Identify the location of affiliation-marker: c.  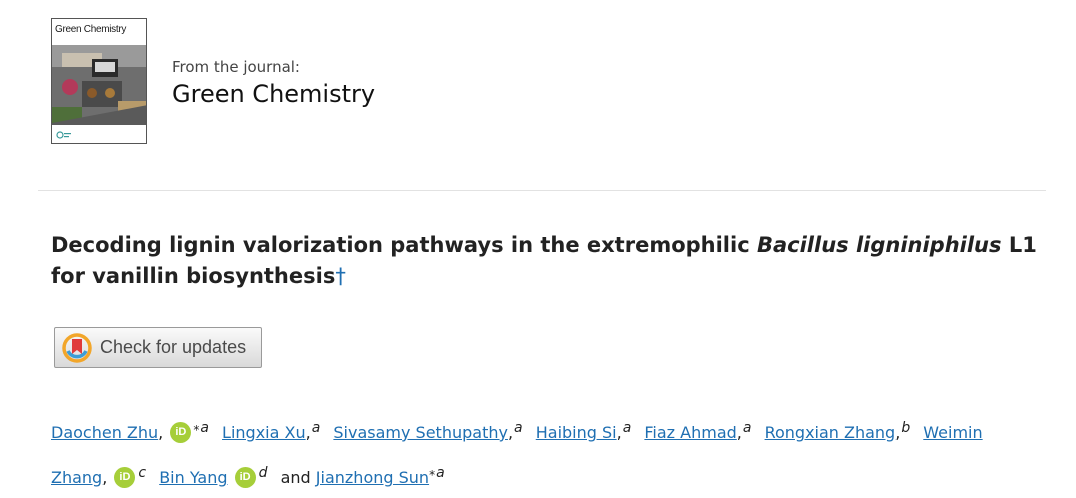
(142, 473).